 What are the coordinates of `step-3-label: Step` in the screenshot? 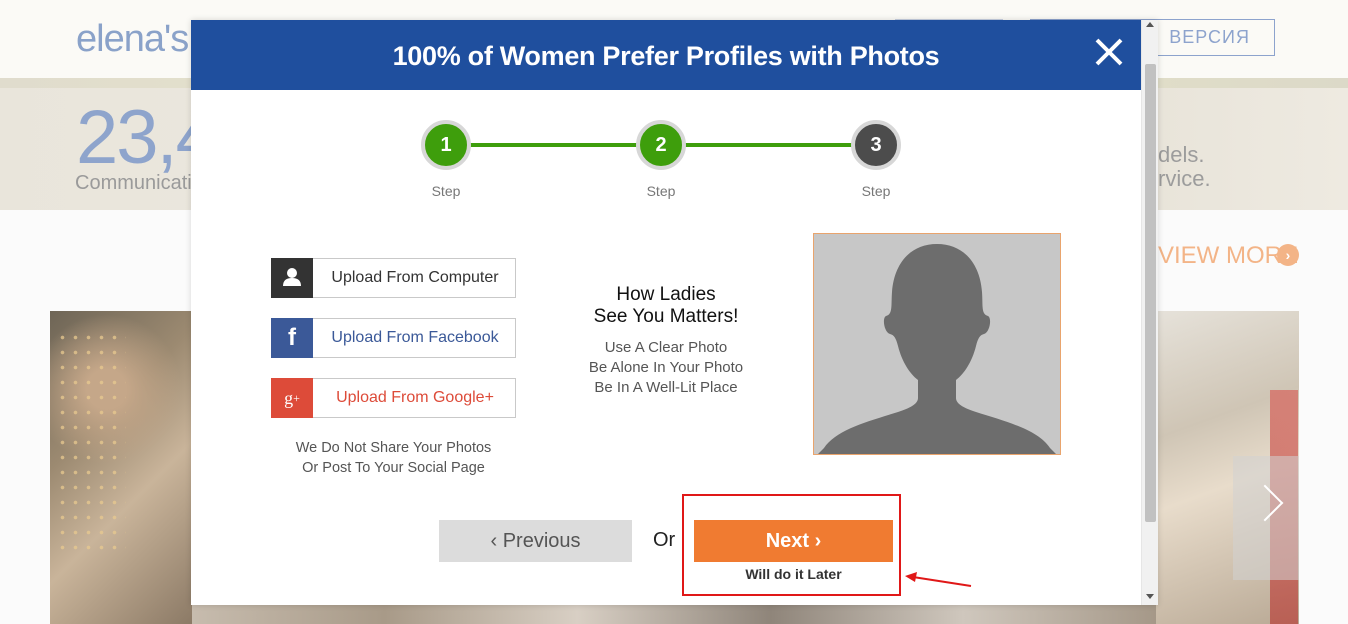 It's located at (876, 191).